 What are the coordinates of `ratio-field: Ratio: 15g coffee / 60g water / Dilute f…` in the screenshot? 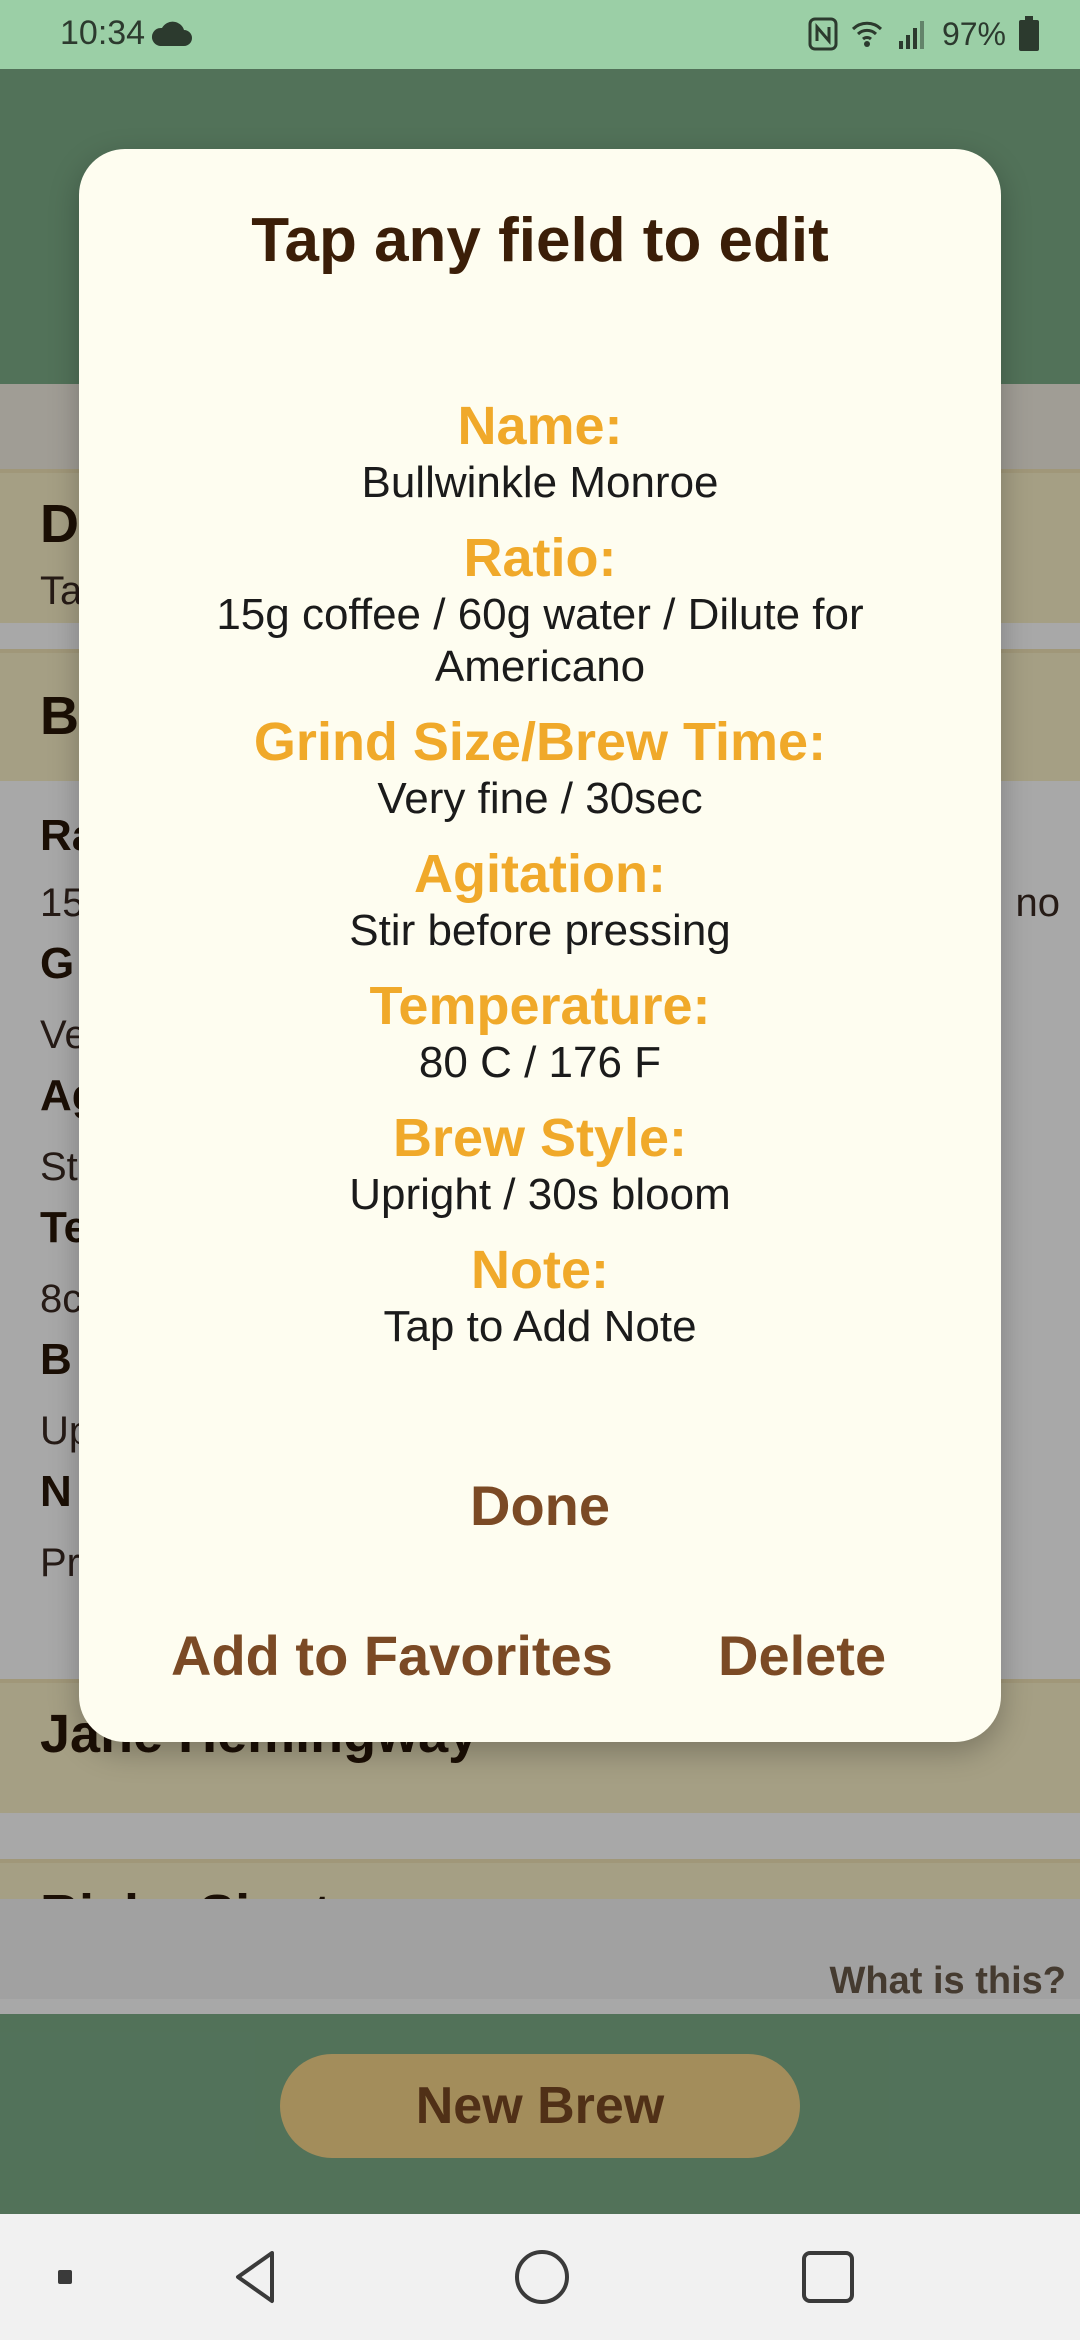 It's located at (540, 610).